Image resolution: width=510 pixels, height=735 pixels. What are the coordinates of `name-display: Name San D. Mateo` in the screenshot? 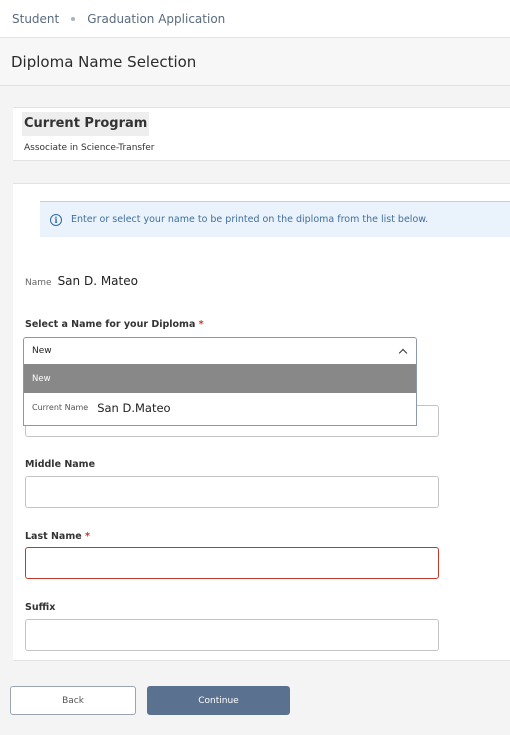 It's located at (81, 281).